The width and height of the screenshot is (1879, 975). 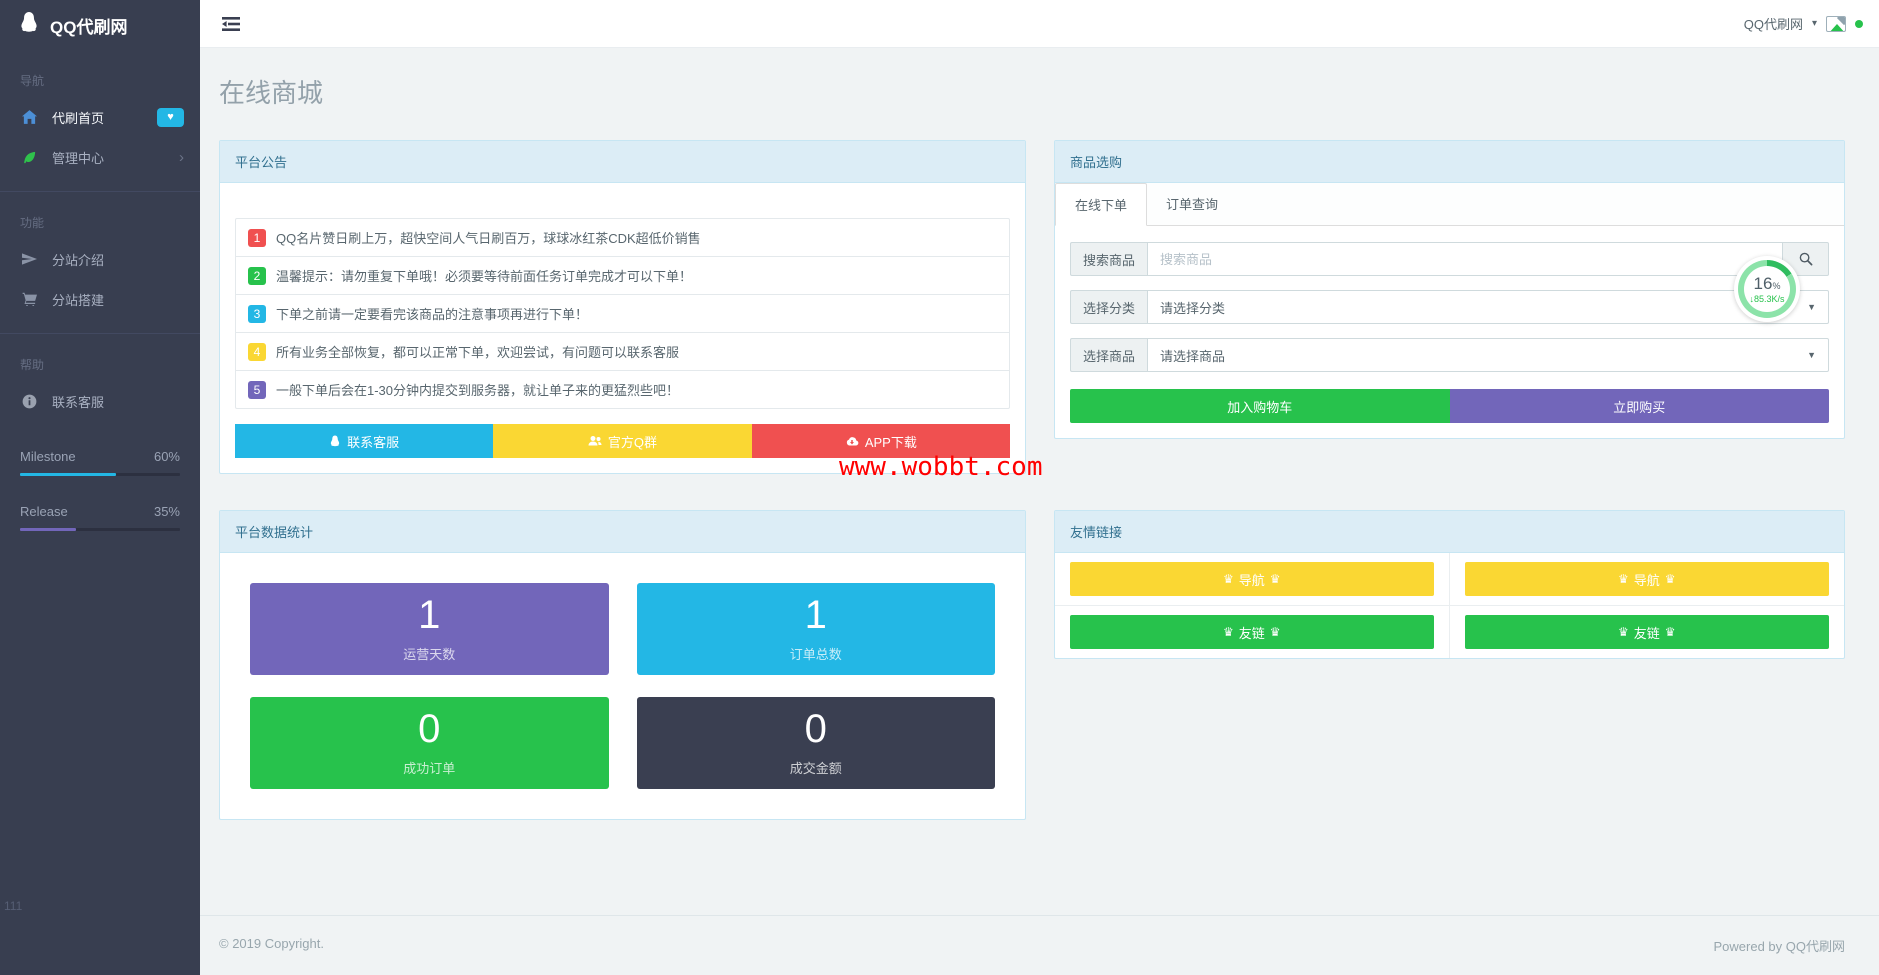 I want to click on select-product-row: 选择商品 请选择商品 ▼, so click(x=1449, y=355).